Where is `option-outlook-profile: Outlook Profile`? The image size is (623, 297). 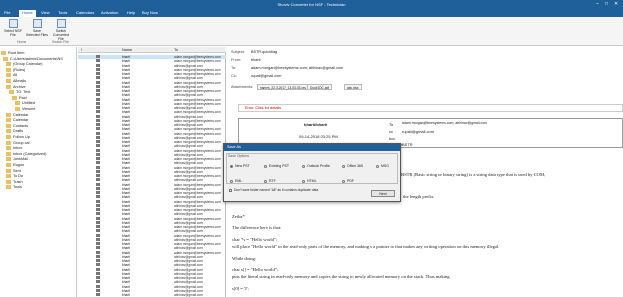 option-outlook-profile: Outlook Profile is located at coordinates (316, 166).